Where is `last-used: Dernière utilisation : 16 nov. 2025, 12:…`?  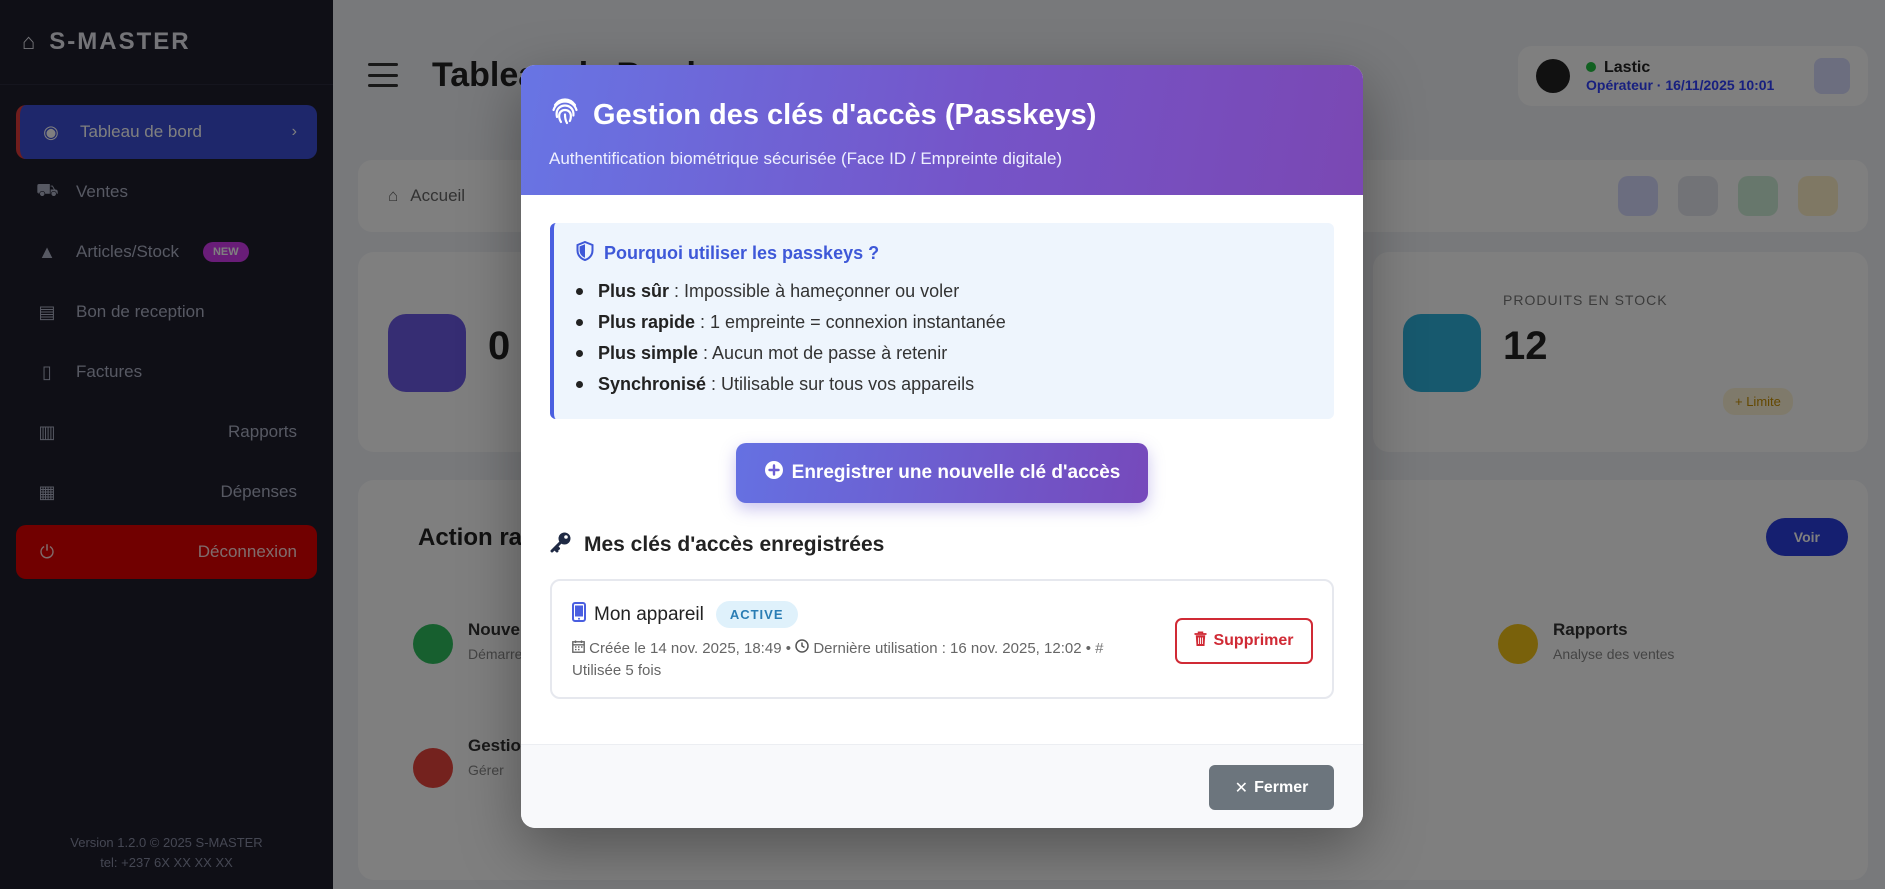 last-used: Dernière utilisation : 16 nov. 2025, 12:… is located at coordinates (947, 648).